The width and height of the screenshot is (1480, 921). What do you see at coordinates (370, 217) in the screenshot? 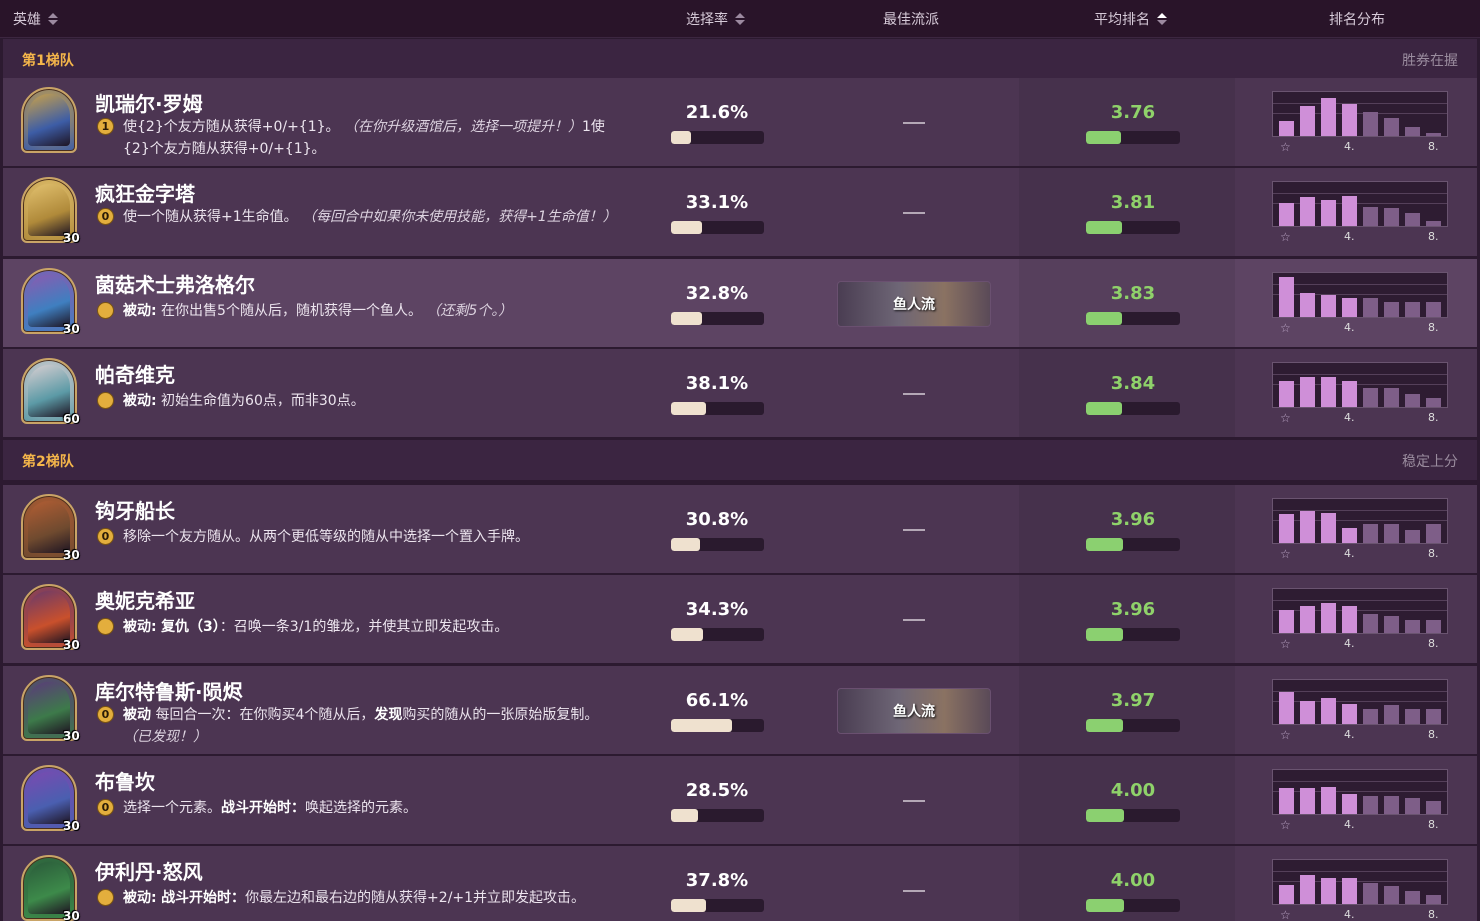
I see `hero-power-description: 使一个随从获得+1生命值。 （每回合中如果你未使用技能，获得+1生命值！）` at bounding box center [370, 217].